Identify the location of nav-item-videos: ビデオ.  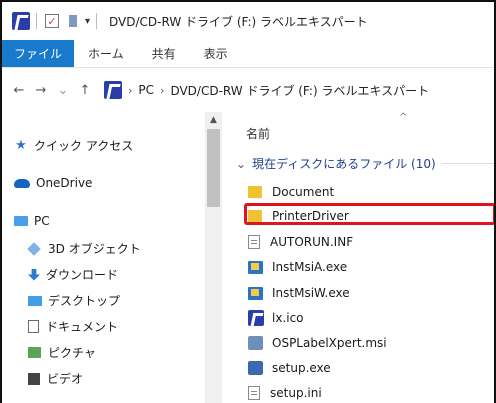
(55, 378).